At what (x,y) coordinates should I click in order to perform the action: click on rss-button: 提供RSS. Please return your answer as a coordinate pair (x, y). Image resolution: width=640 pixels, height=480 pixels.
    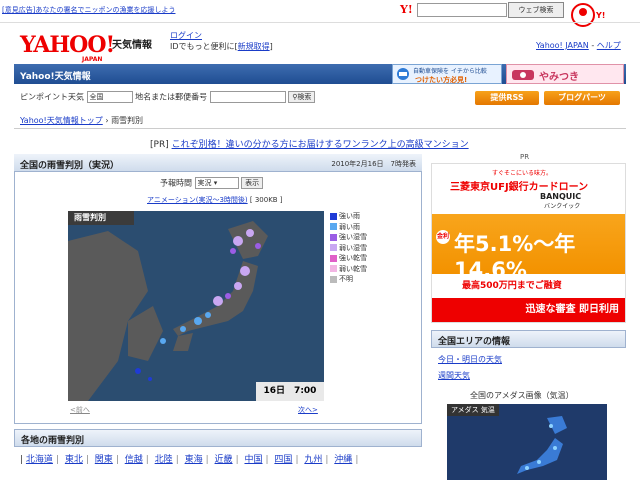
    Looking at the image, I should click on (507, 98).